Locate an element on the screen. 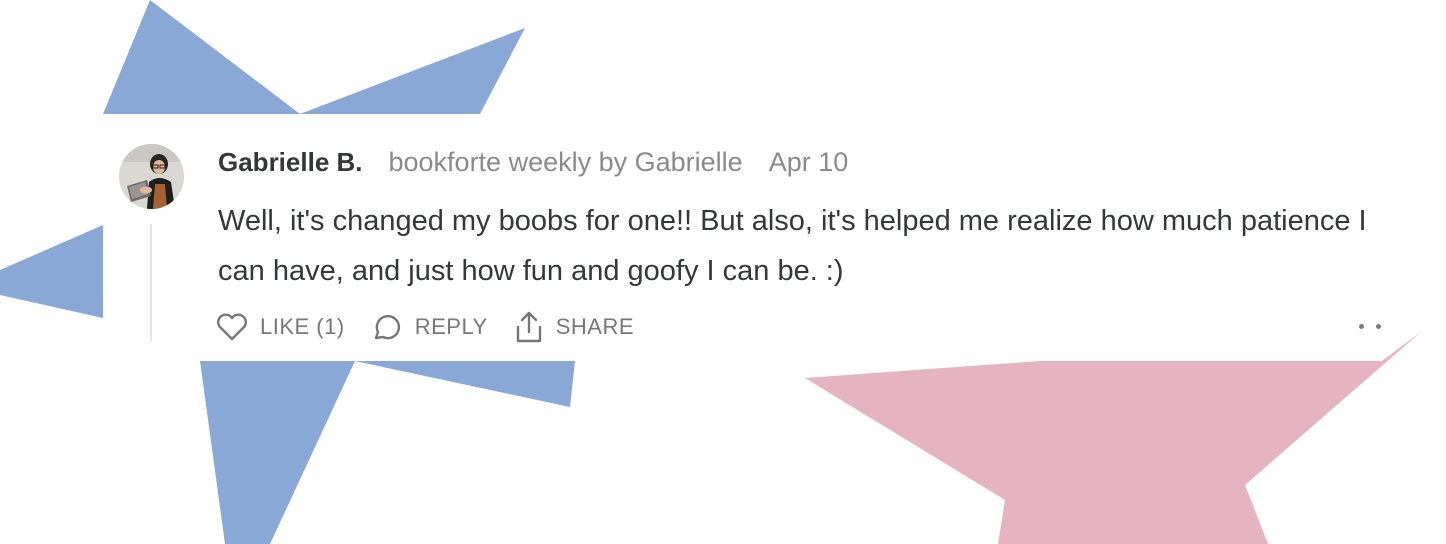  reply-button: REPLY is located at coordinates (429, 327).